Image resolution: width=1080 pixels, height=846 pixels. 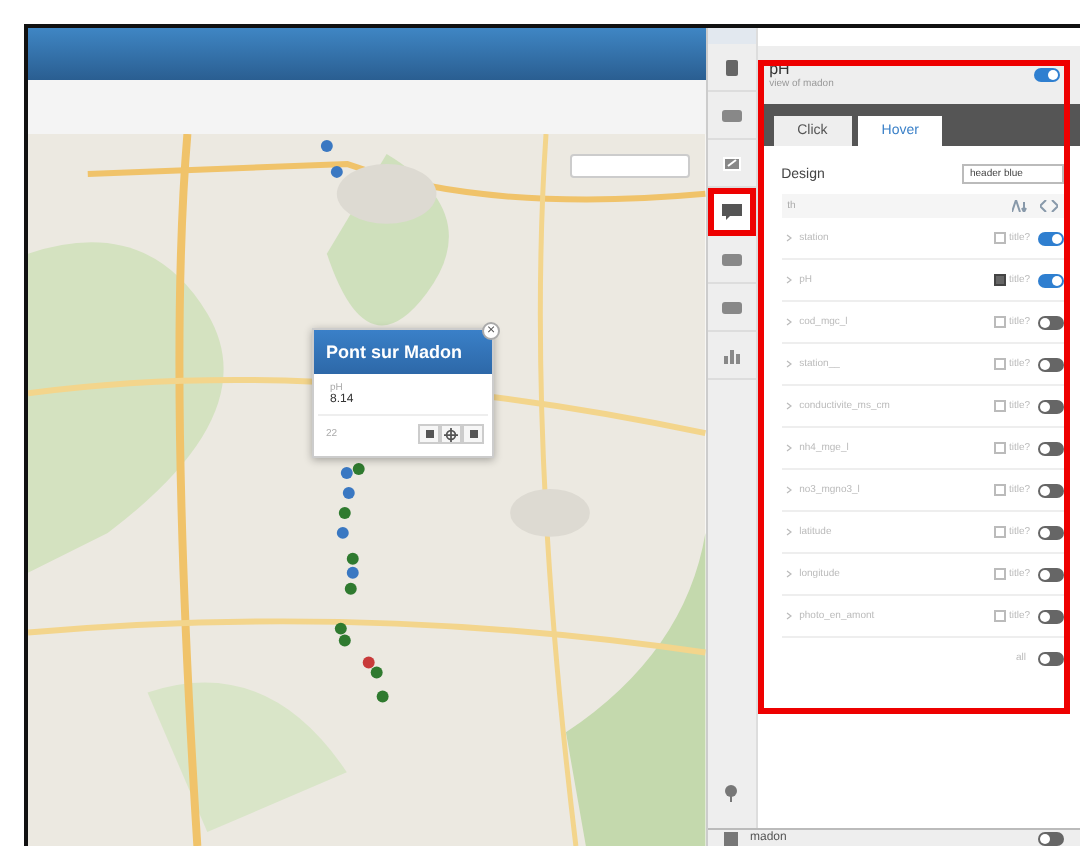 I want to click on comment-icon, so click(x=731, y=211).